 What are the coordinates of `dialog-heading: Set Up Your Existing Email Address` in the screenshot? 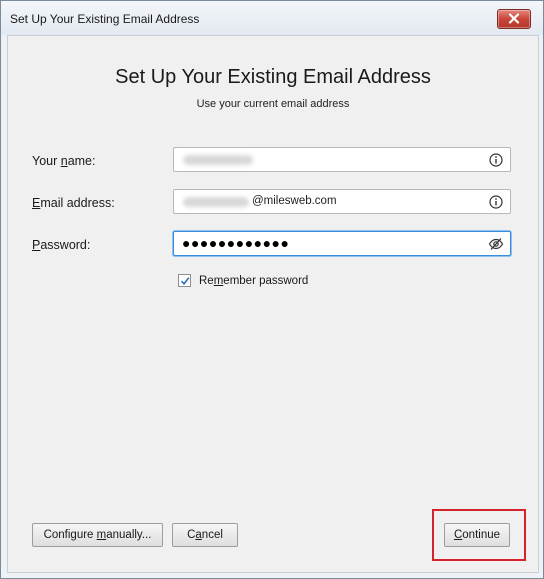 It's located at (273, 77).